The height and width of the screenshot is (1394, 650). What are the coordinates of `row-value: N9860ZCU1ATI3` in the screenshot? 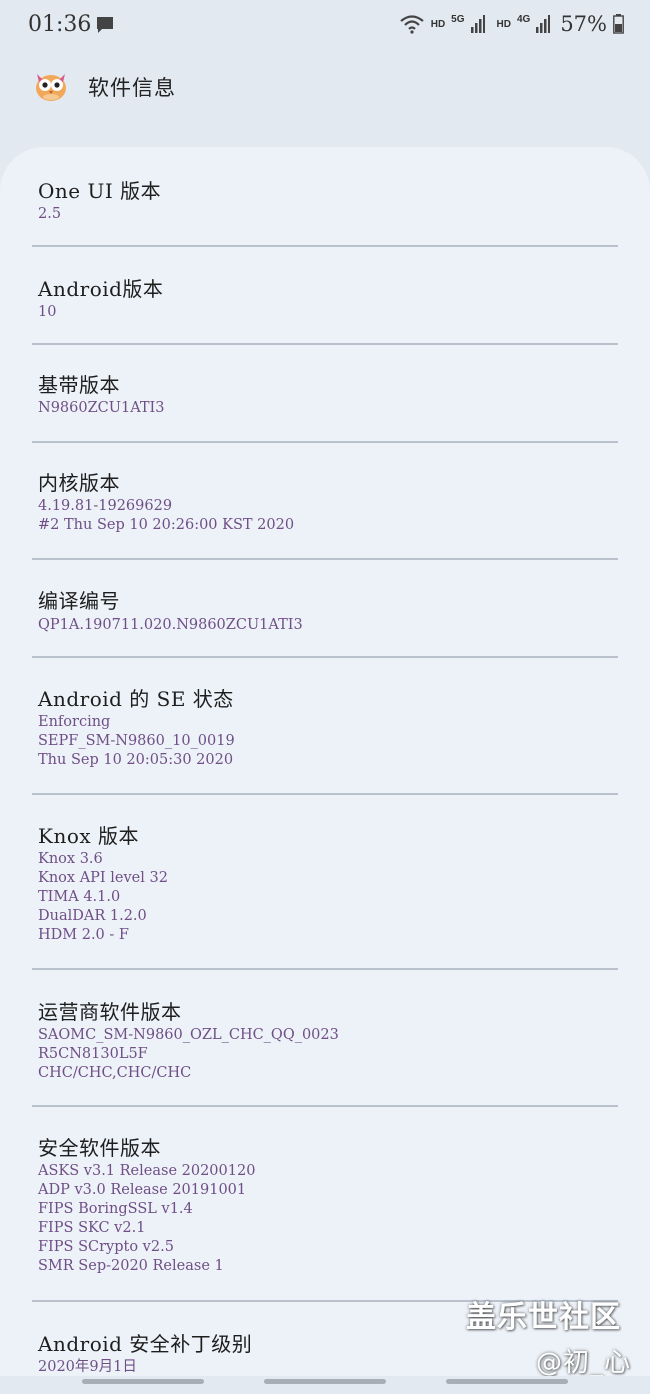 It's located at (101, 408).